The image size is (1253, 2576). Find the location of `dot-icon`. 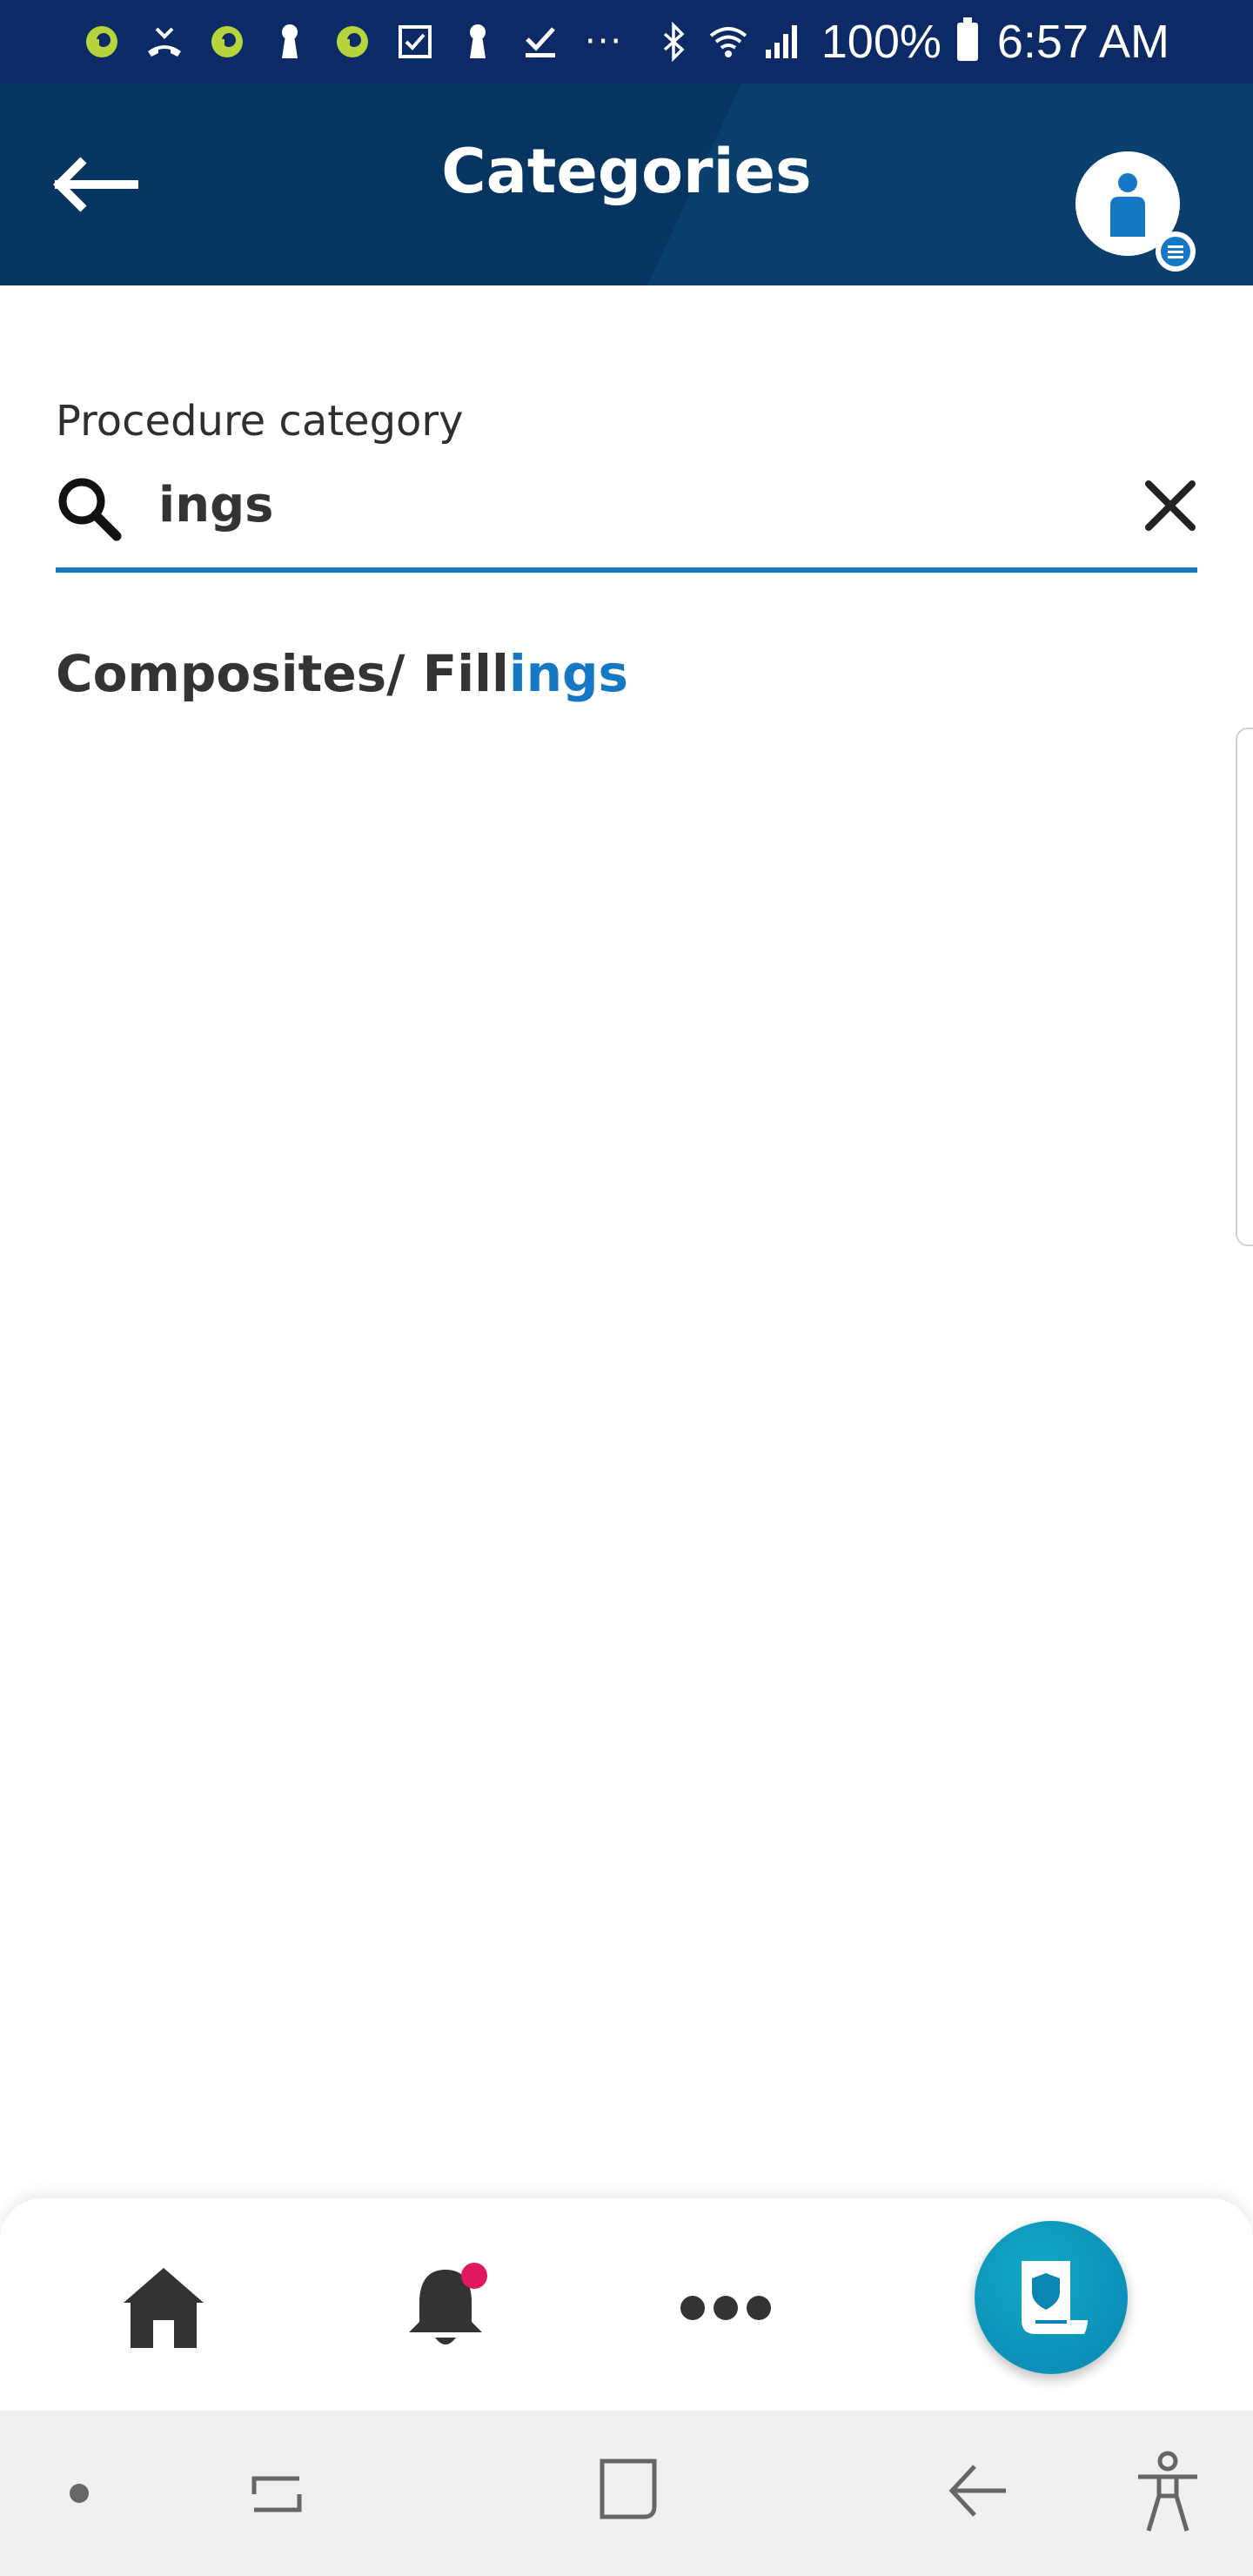

dot-icon is located at coordinates (79, 2493).